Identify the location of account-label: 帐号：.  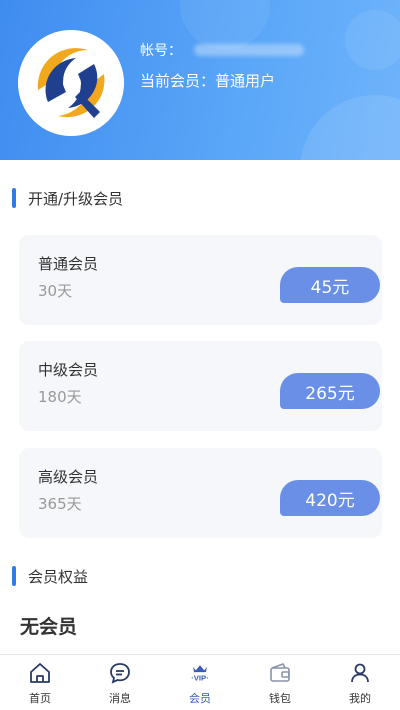
(161, 51).